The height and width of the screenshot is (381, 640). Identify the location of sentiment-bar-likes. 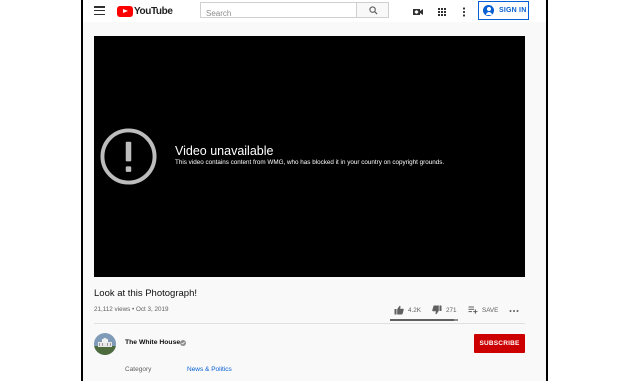
(422, 320).